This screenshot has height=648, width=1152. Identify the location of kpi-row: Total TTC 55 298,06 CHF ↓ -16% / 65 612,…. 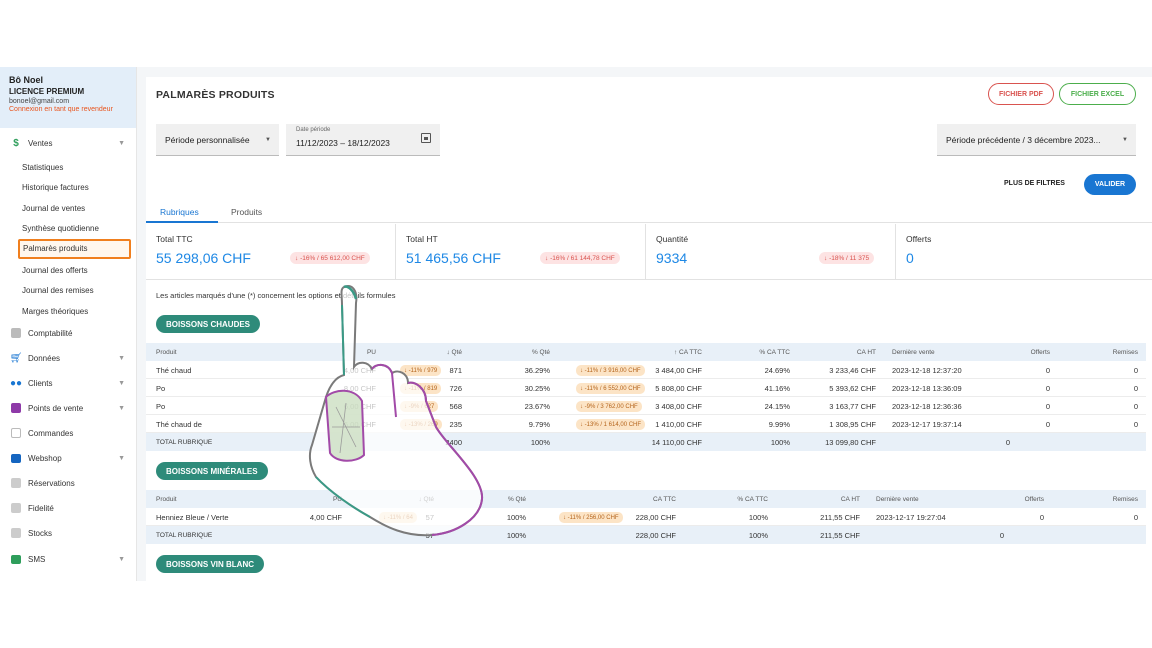
(649, 252).